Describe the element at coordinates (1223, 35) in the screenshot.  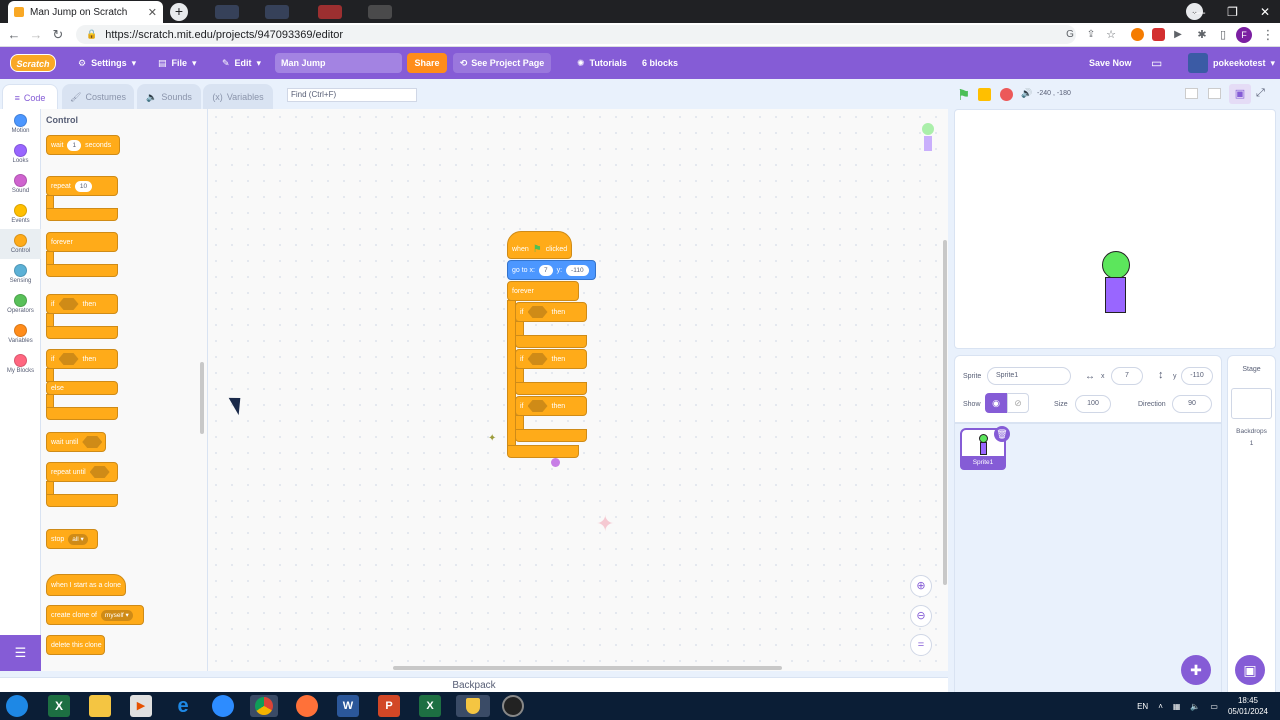
I see `side-panel-icon: ▯` at that location.